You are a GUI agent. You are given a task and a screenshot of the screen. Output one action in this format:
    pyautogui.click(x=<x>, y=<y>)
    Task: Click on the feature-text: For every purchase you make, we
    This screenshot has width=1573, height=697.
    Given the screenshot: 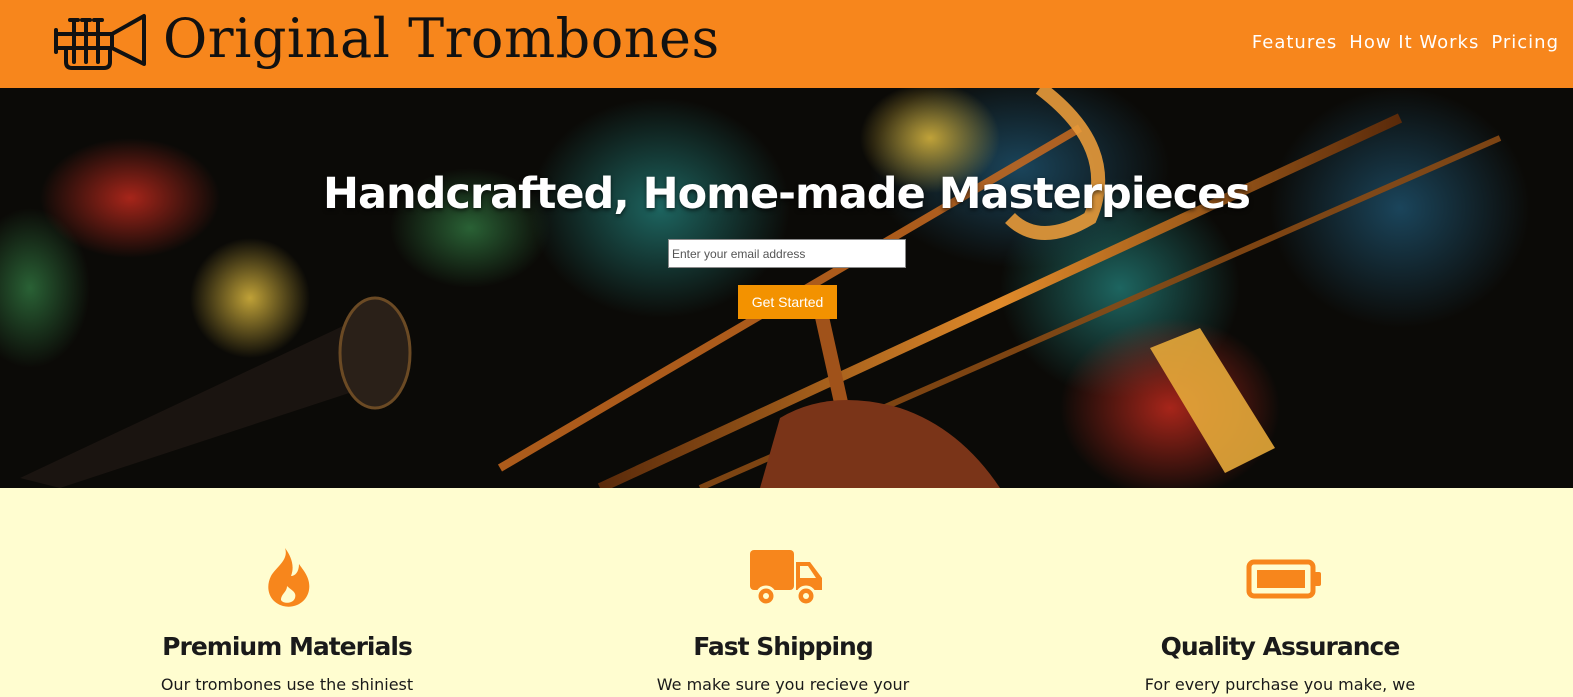 What is the action you would take?
    pyautogui.click(x=1280, y=684)
    